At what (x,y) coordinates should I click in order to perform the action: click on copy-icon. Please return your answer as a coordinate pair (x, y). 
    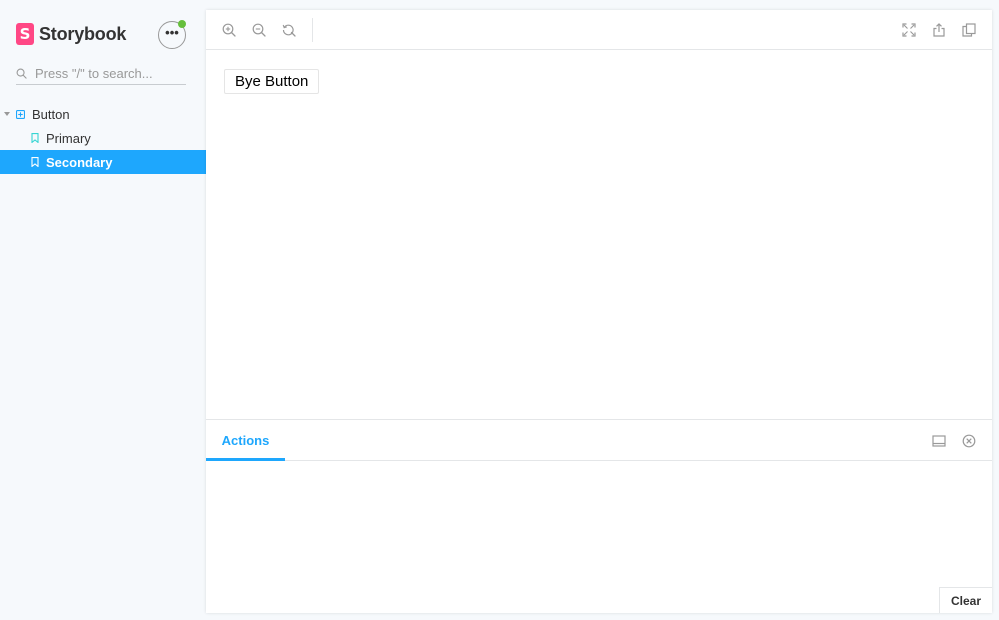
    Looking at the image, I should click on (969, 30).